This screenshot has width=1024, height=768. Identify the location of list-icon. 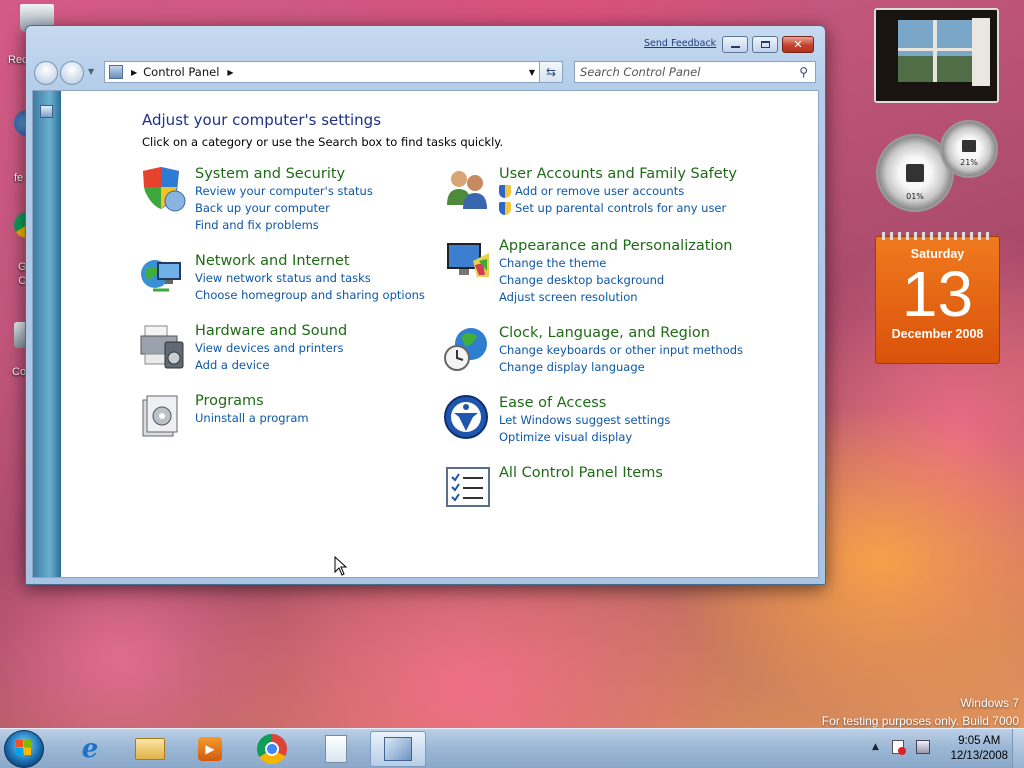
(468, 489).